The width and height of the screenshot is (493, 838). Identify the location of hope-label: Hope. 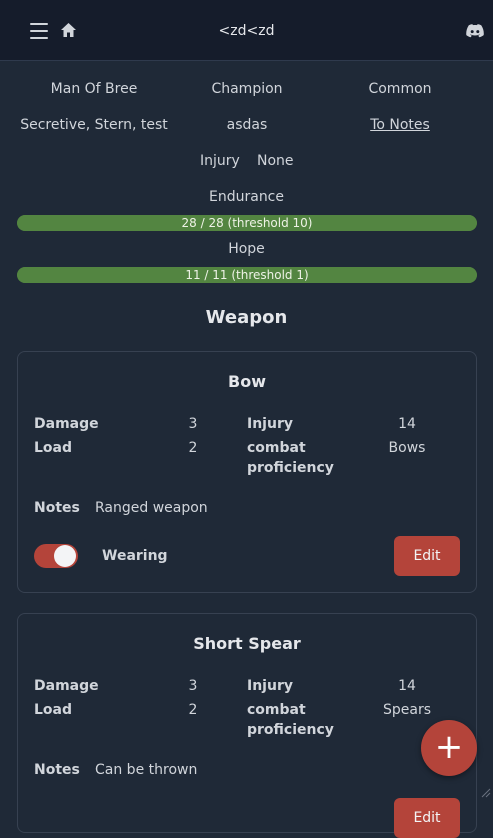
(246, 249).